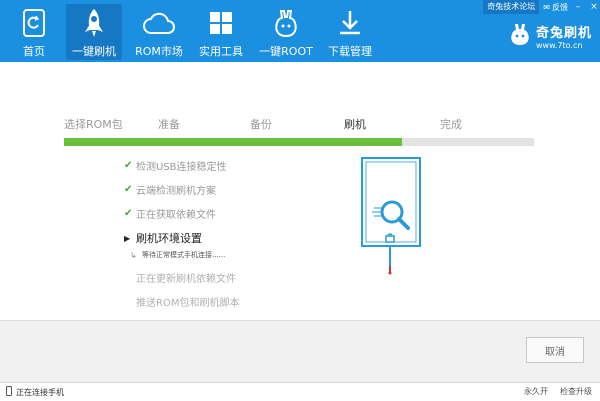 The height and width of the screenshot is (401, 600). What do you see at coordinates (350, 51) in the screenshot?
I see `nav-download-manager-label: 下载管理` at bounding box center [350, 51].